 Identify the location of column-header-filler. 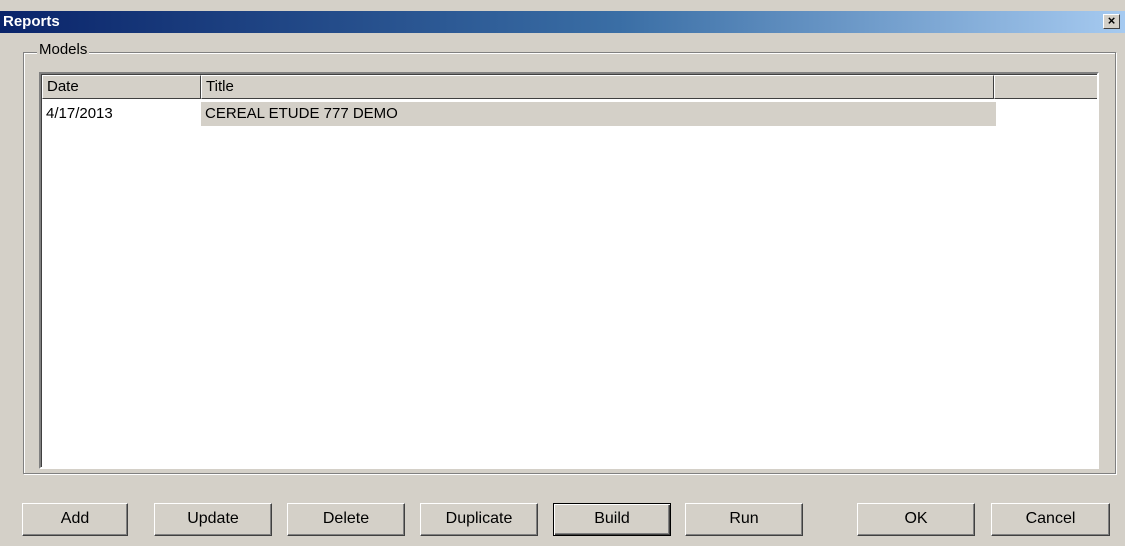
(1045, 87).